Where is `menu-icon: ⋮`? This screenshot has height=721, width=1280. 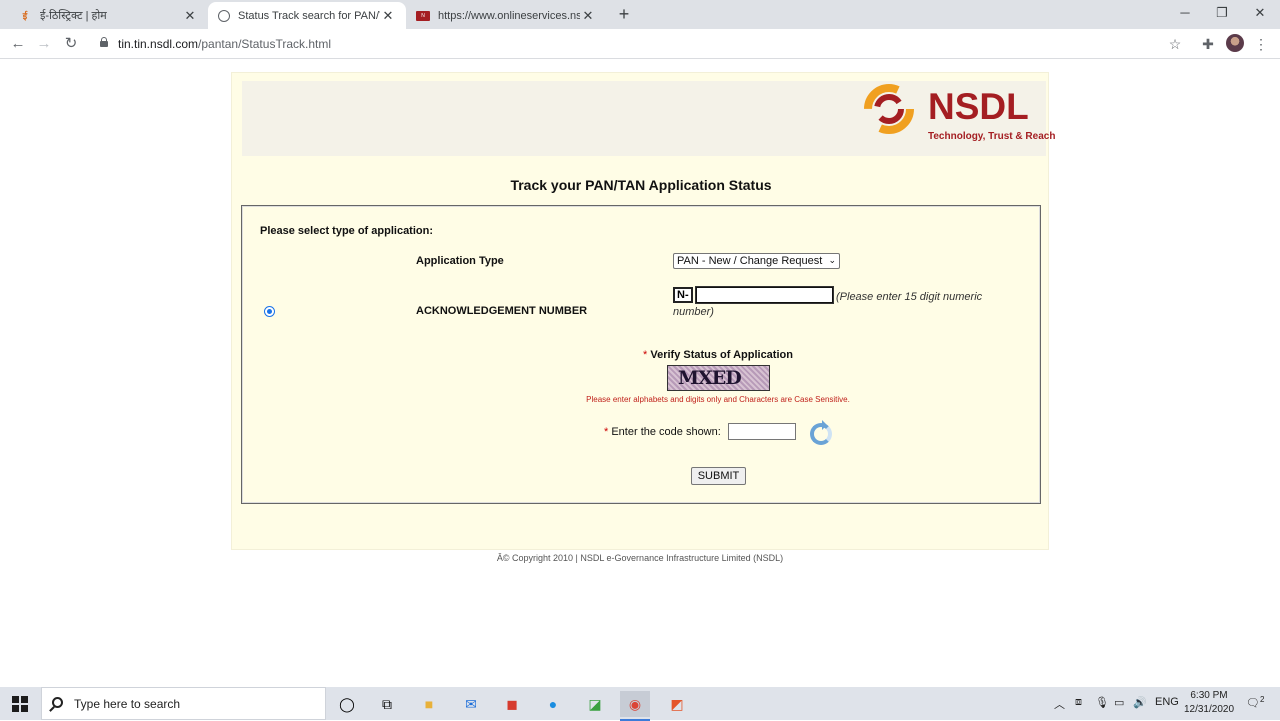
menu-icon: ⋮ is located at coordinates (1261, 44).